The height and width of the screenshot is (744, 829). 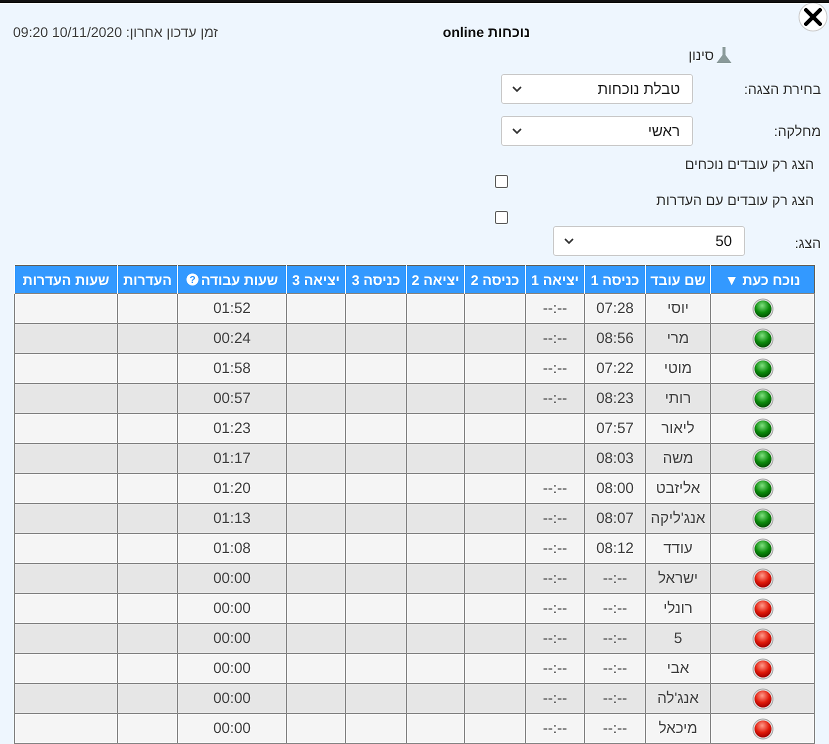 I want to click on table-cell: 08:00, so click(x=615, y=489).